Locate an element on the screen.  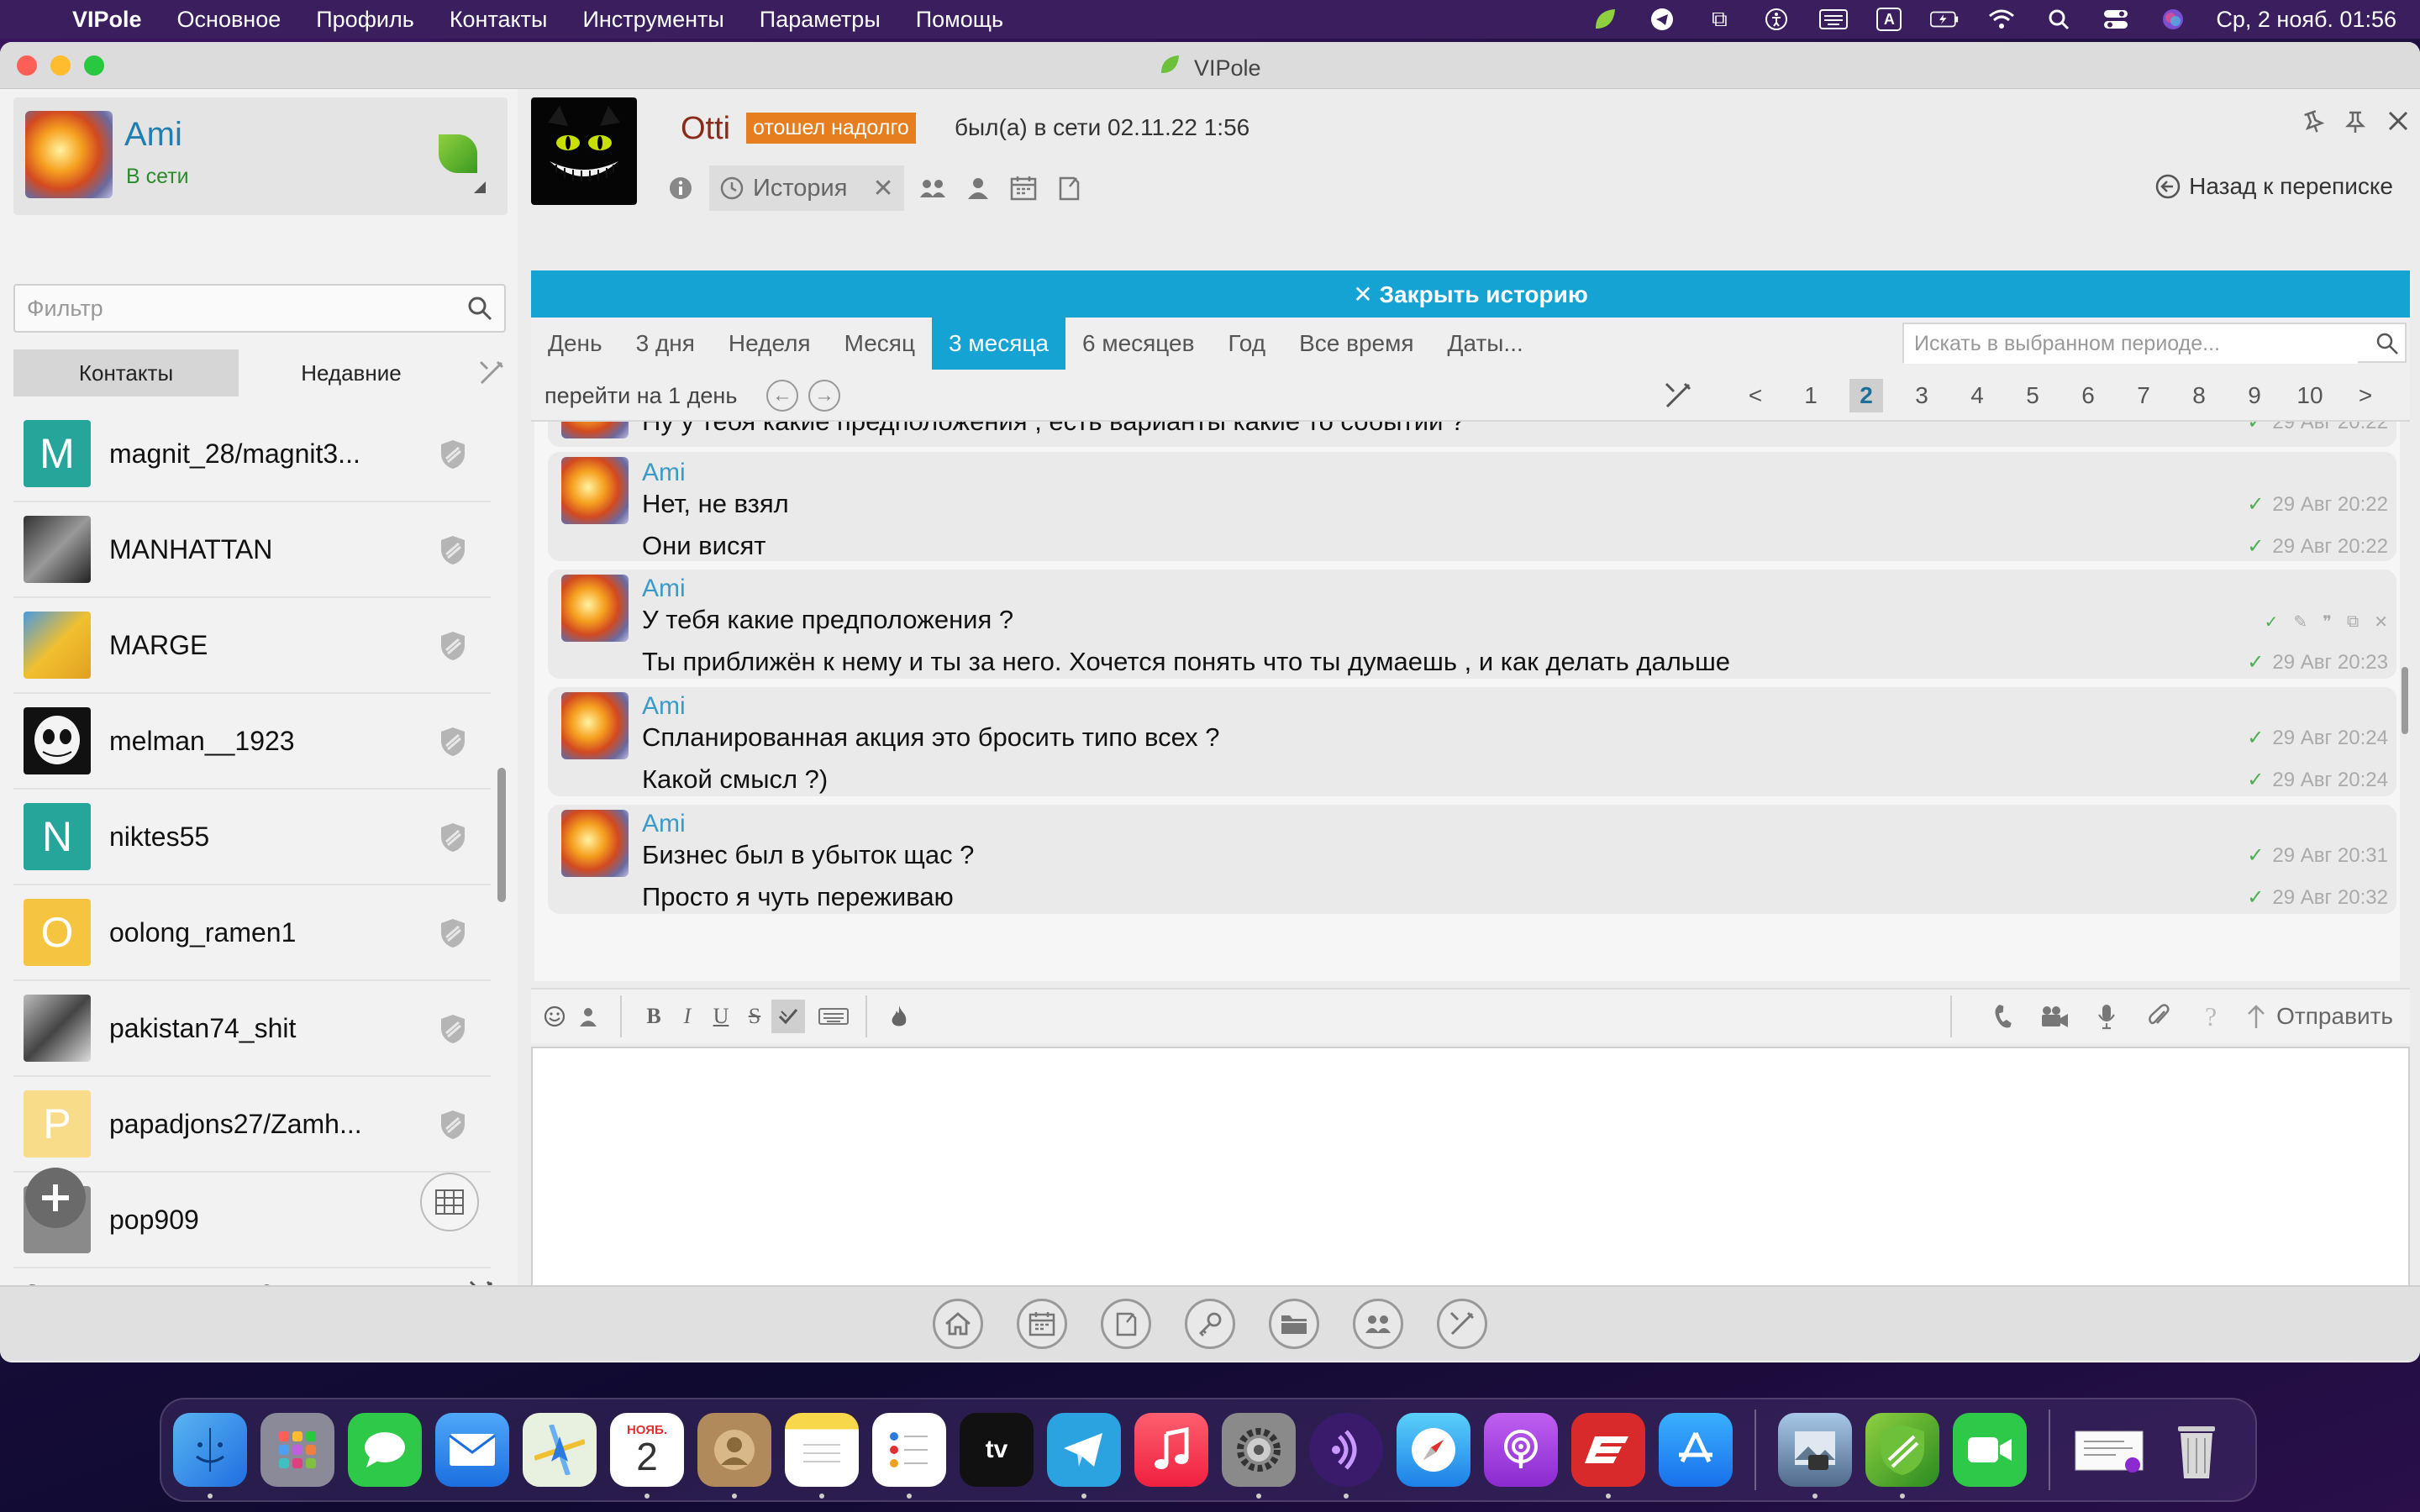
delete-message-icon: ✕ is located at coordinates (2381, 622).